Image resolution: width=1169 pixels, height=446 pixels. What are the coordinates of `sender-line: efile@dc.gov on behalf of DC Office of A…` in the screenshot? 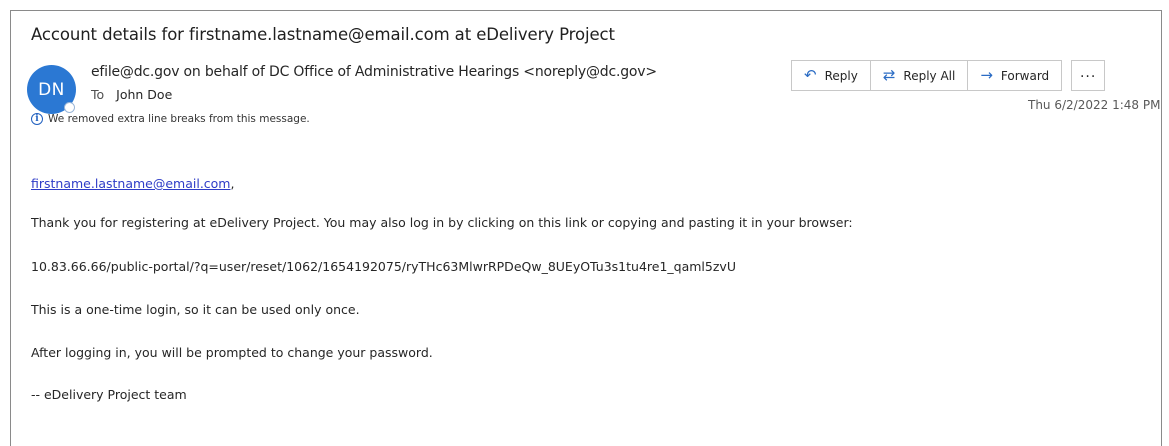 It's located at (374, 72).